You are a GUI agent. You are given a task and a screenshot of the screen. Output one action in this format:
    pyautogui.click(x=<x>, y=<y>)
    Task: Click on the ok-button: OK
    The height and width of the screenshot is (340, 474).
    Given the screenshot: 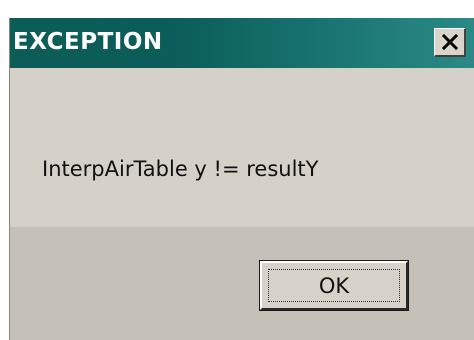 What is the action you would take?
    pyautogui.click(x=334, y=285)
    